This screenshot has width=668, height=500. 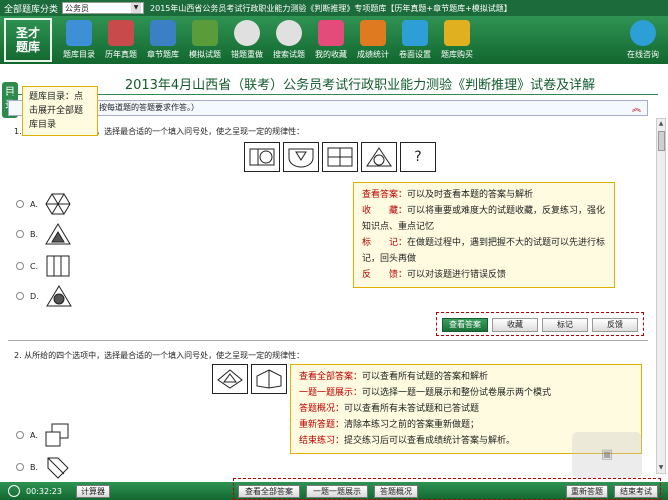 I want to click on q2-option-a: A., so click(x=44, y=435).